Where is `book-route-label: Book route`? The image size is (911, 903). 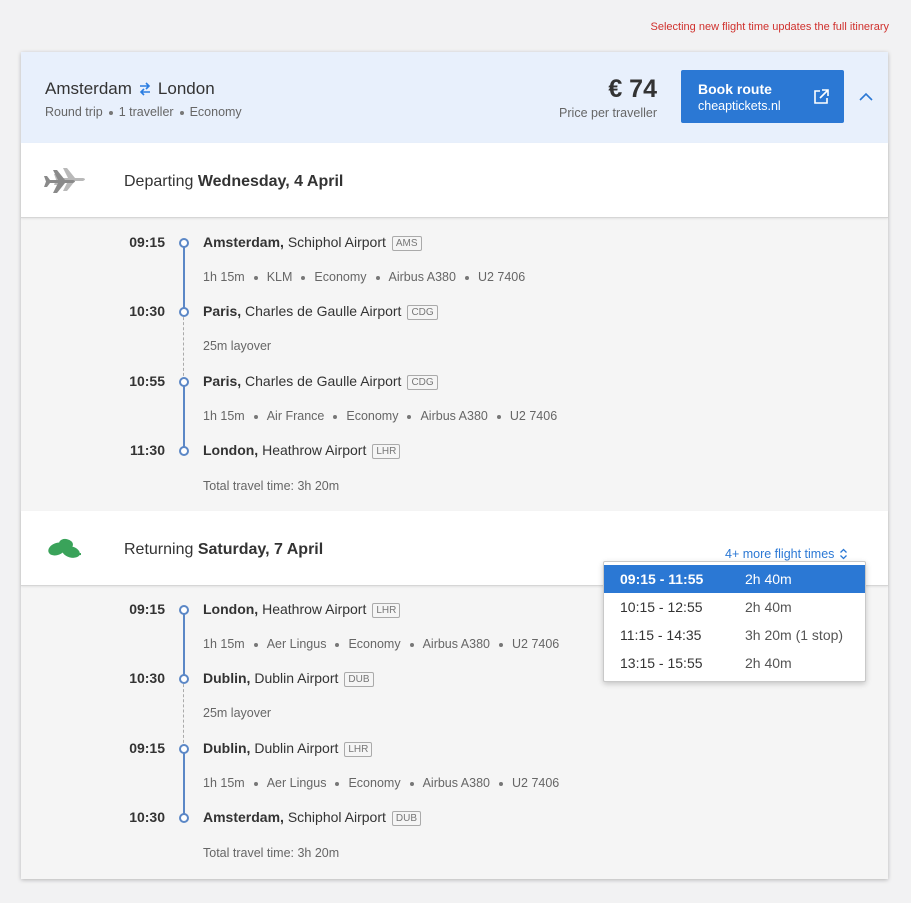 book-route-label: Book route is located at coordinates (735, 89).